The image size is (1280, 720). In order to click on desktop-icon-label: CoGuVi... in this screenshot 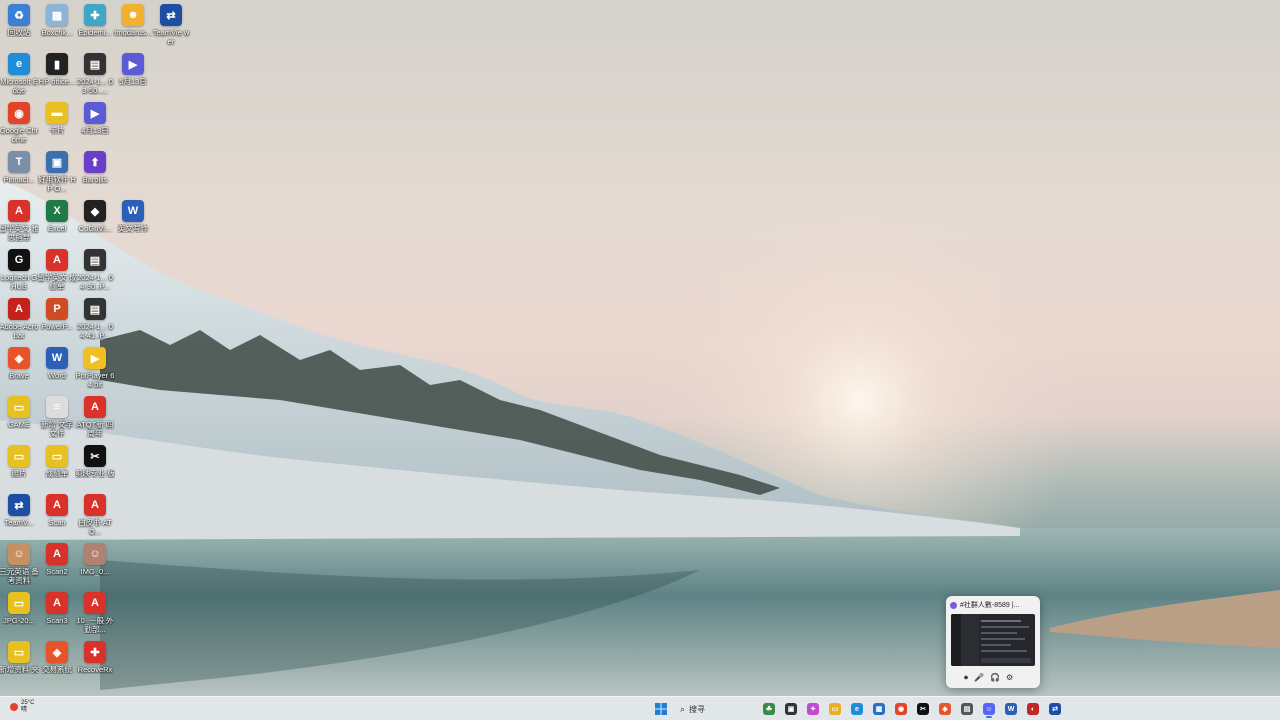, I will do `click(95, 228)`.